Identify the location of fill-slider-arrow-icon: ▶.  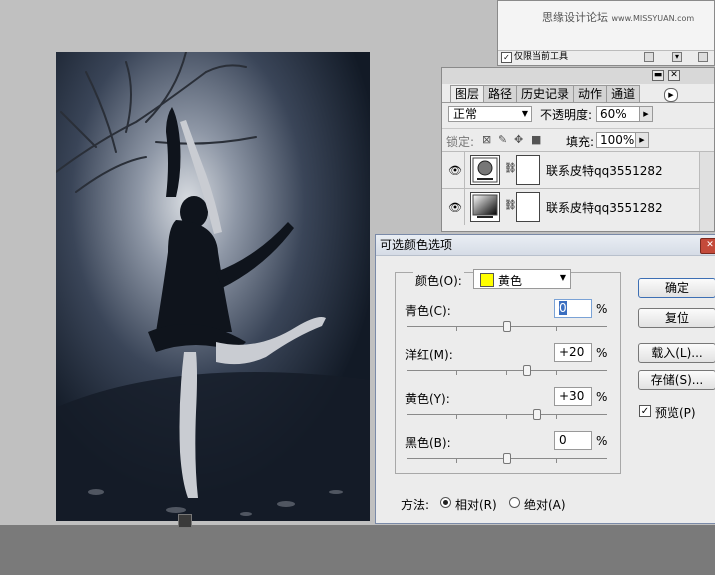
(642, 140).